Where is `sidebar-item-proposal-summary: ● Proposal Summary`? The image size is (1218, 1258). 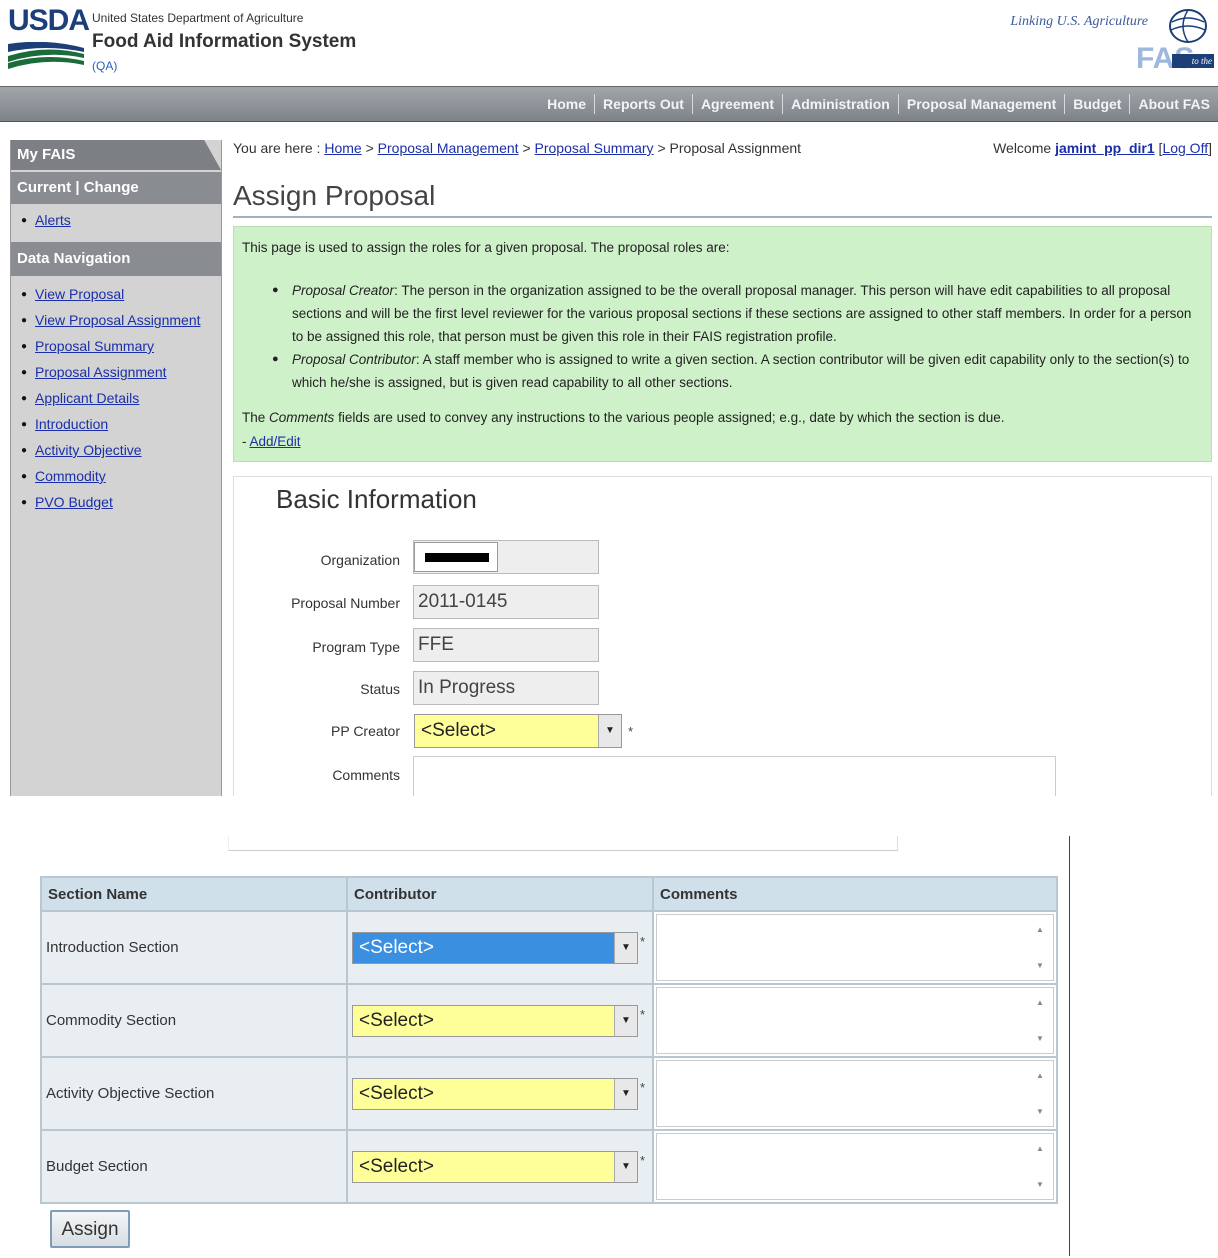
sidebar-item-proposal-summary: ● Proposal Summary is located at coordinates (116, 347).